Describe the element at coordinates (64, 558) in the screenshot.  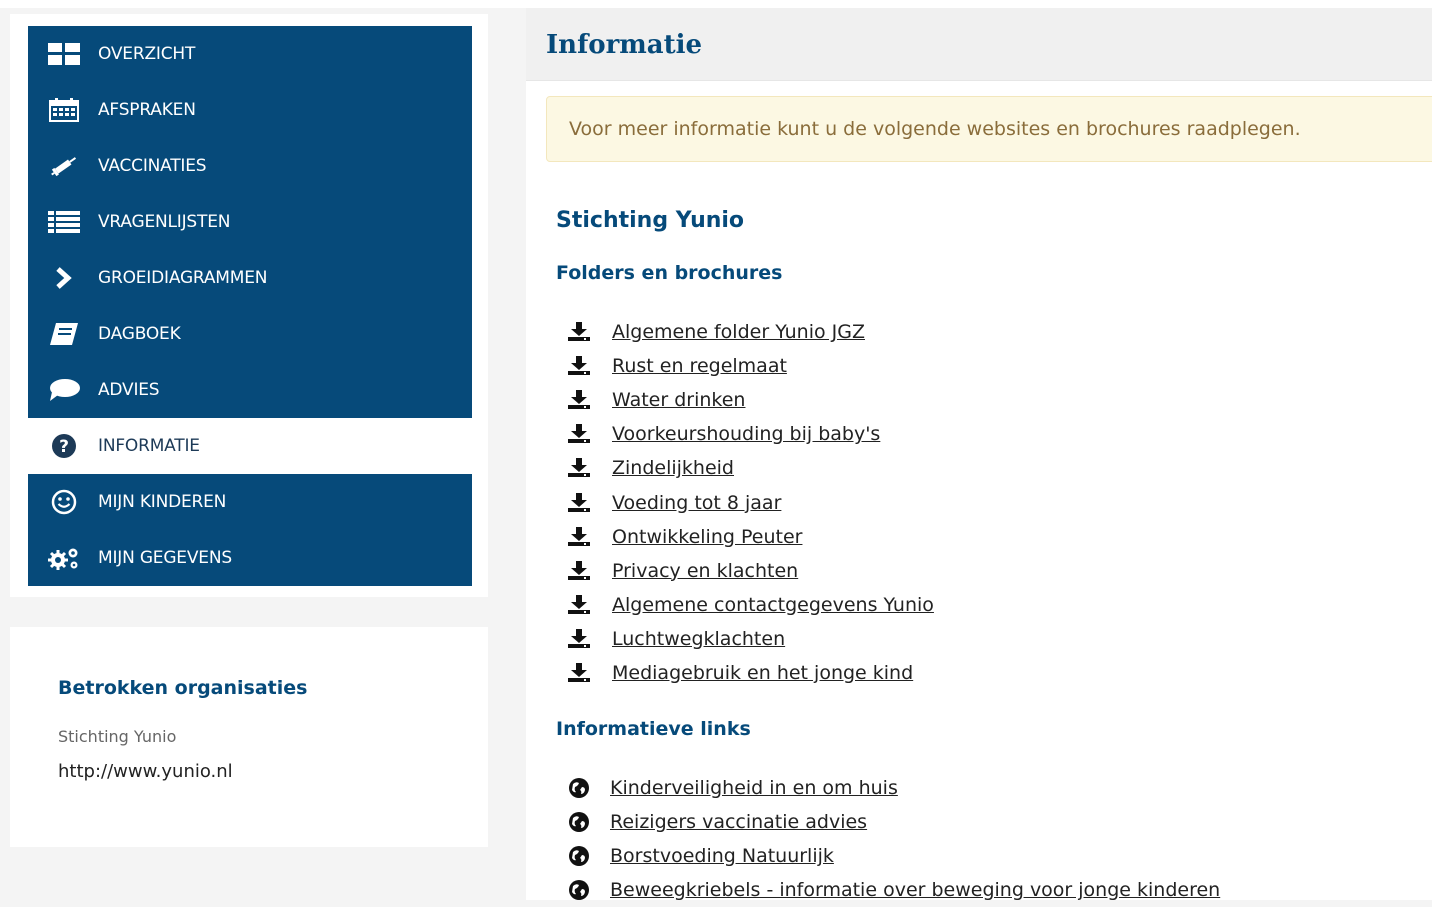
I see `gears-icon` at that location.